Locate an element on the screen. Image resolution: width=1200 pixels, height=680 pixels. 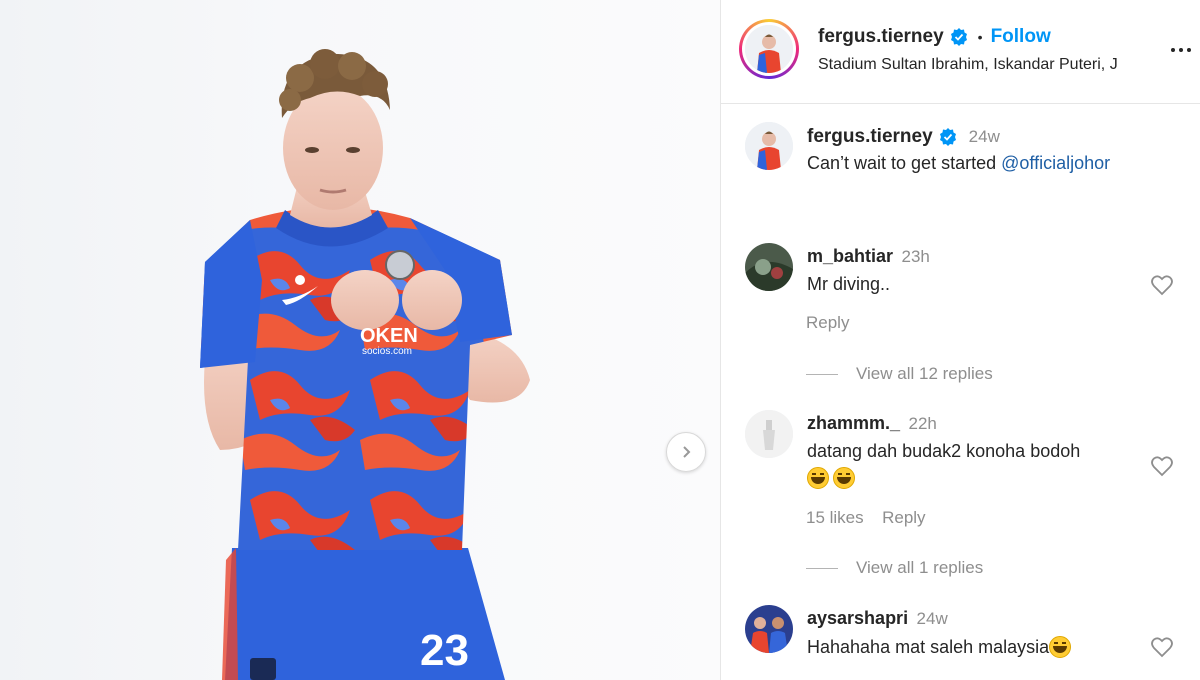
comment-time: 24w is located at coordinates (932, 618).